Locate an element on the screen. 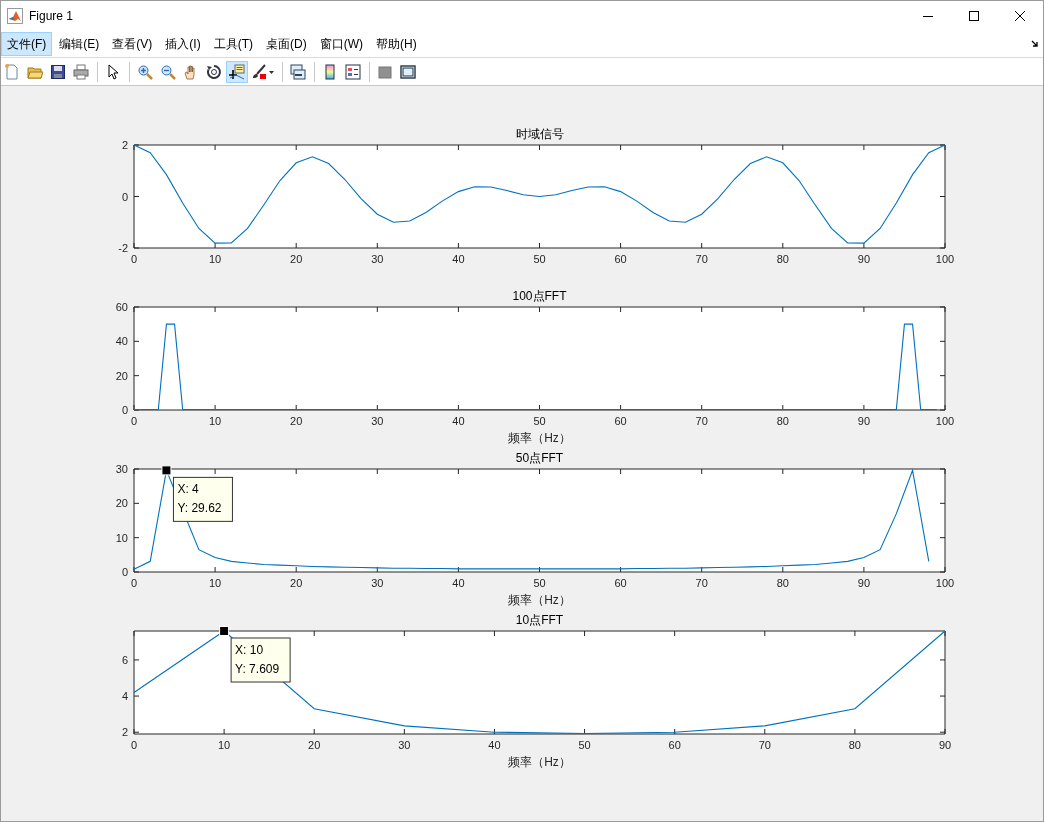  close-icon is located at coordinates (1020, 16).